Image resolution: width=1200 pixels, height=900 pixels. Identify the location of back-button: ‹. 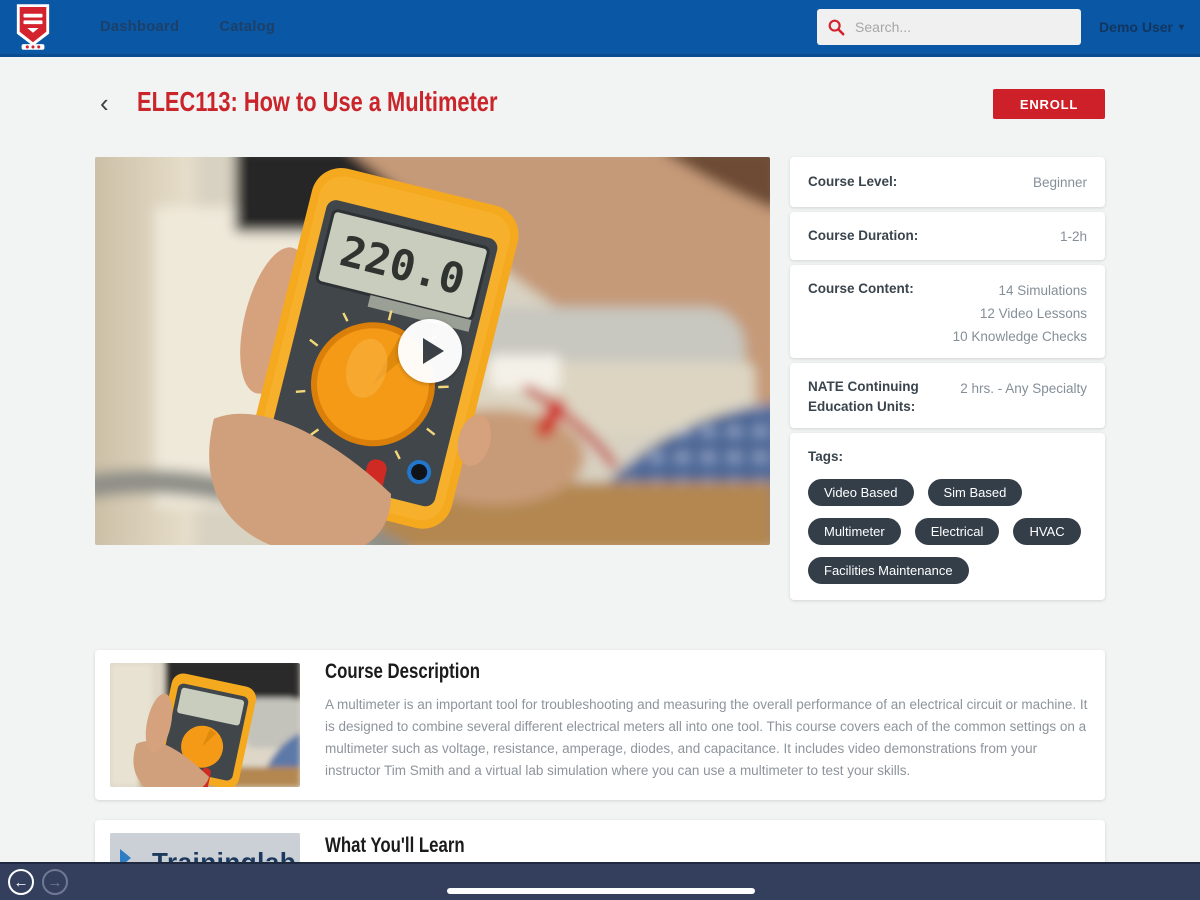
(104, 103).